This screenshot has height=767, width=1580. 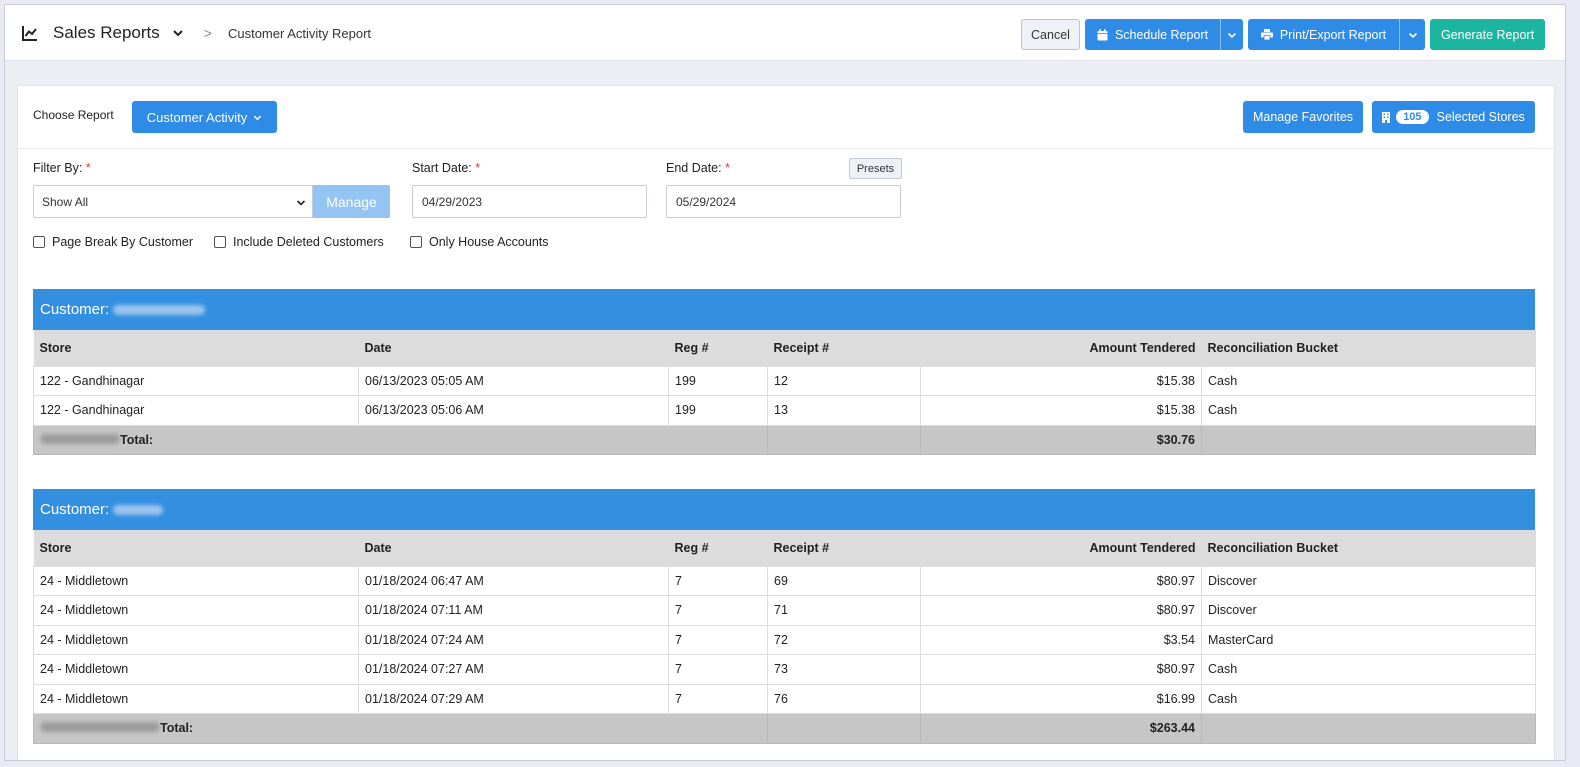 I want to click on choose-report-dropdown: Customer Activity, so click(x=204, y=117).